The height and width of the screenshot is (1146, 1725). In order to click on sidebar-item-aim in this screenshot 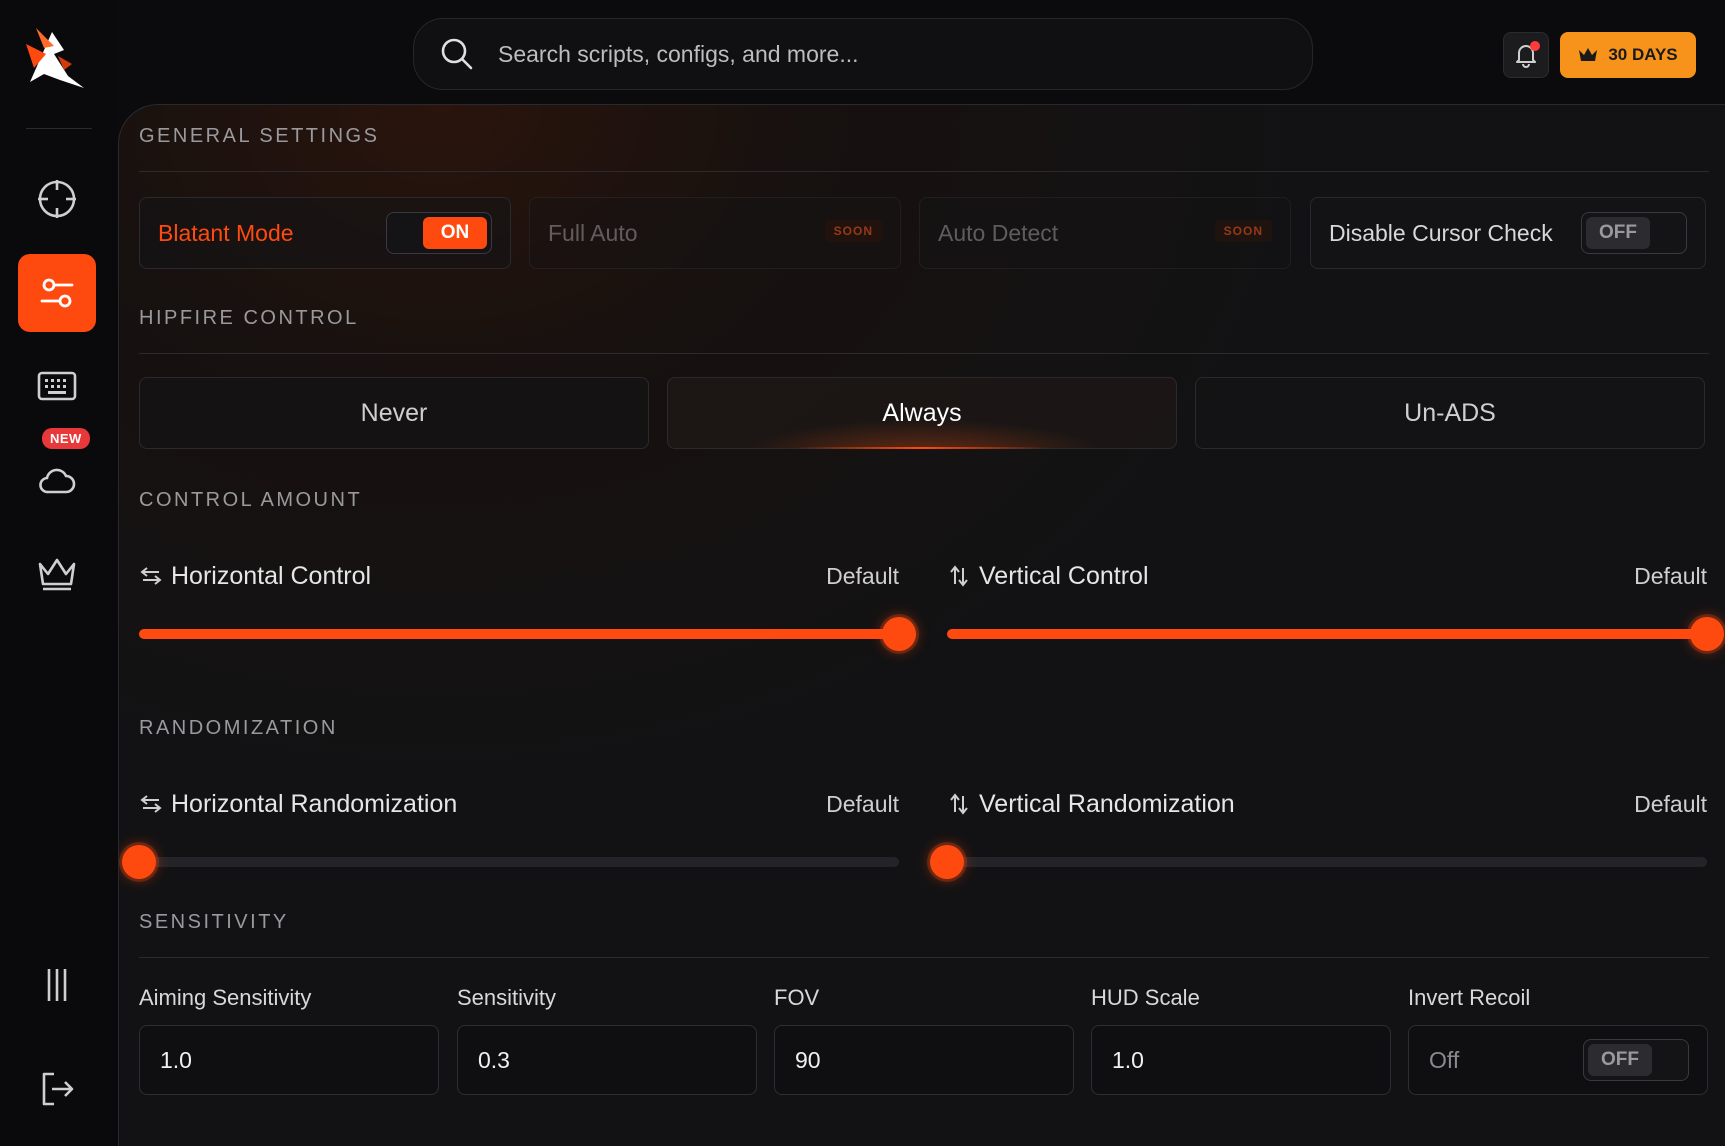, I will do `click(57, 199)`.